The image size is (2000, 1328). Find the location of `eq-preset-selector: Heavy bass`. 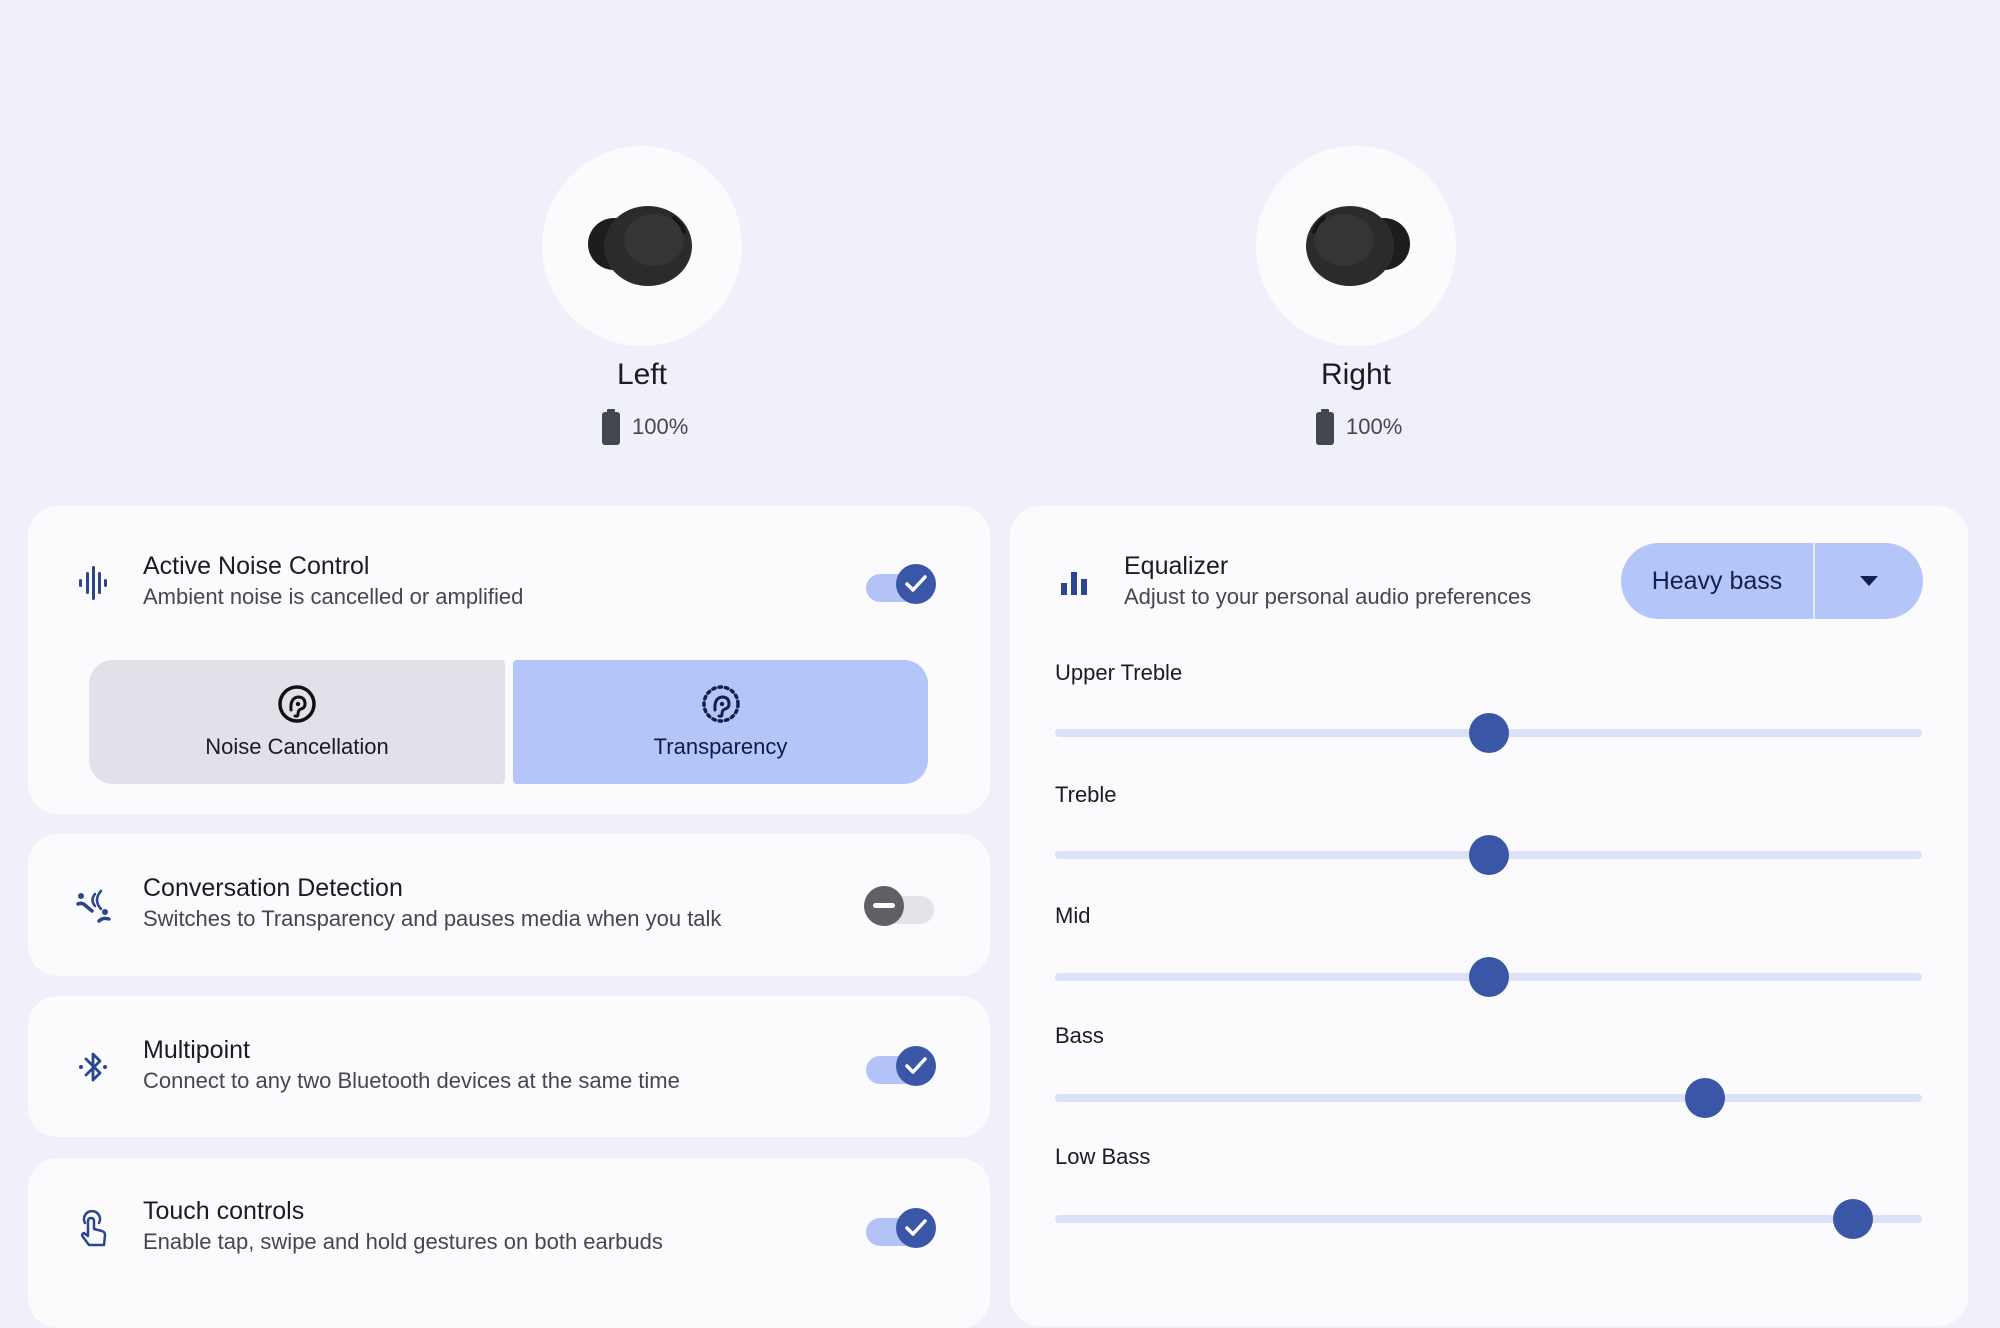

eq-preset-selector: Heavy bass is located at coordinates (1772, 581).